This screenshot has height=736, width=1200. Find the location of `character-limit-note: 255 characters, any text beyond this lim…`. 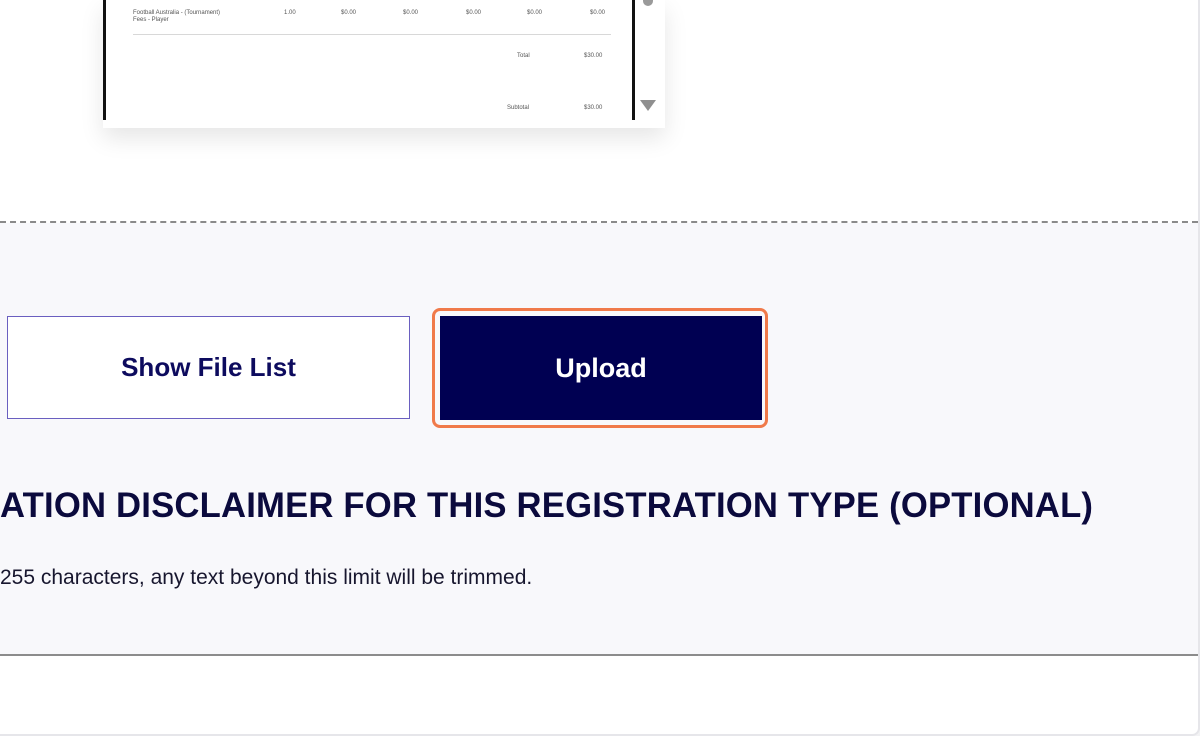

character-limit-note: 255 characters, any text beyond this lim… is located at coordinates (266, 577).